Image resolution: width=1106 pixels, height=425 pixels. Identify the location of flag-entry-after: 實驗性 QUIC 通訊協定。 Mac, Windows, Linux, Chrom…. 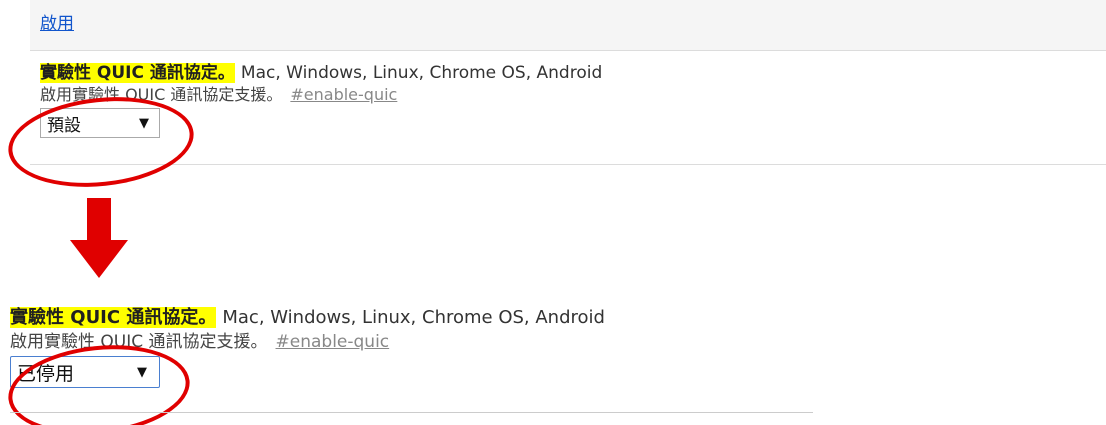
(307, 347).